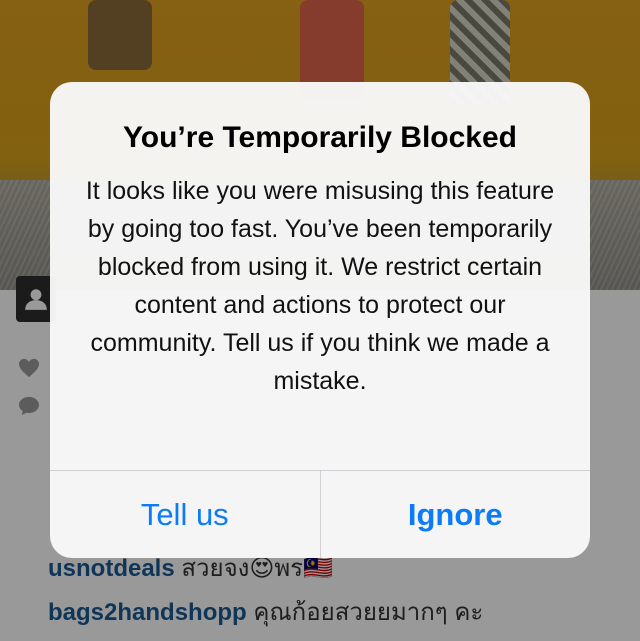 Image resolution: width=640 pixels, height=641 pixels. What do you see at coordinates (320, 137) in the screenshot?
I see `alert-title: You’re Temporarily Blocked` at bounding box center [320, 137].